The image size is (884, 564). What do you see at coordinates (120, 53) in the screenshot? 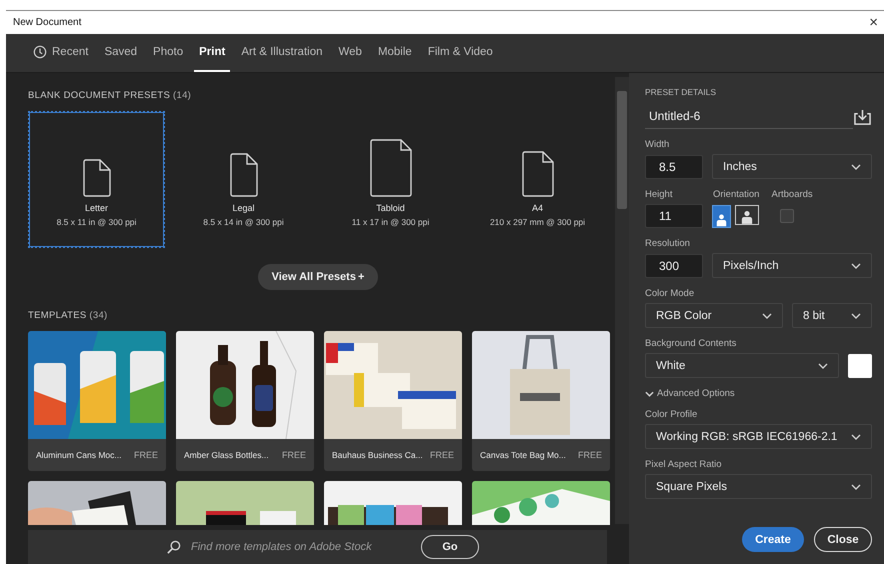
I see `tab: Saved` at bounding box center [120, 53].